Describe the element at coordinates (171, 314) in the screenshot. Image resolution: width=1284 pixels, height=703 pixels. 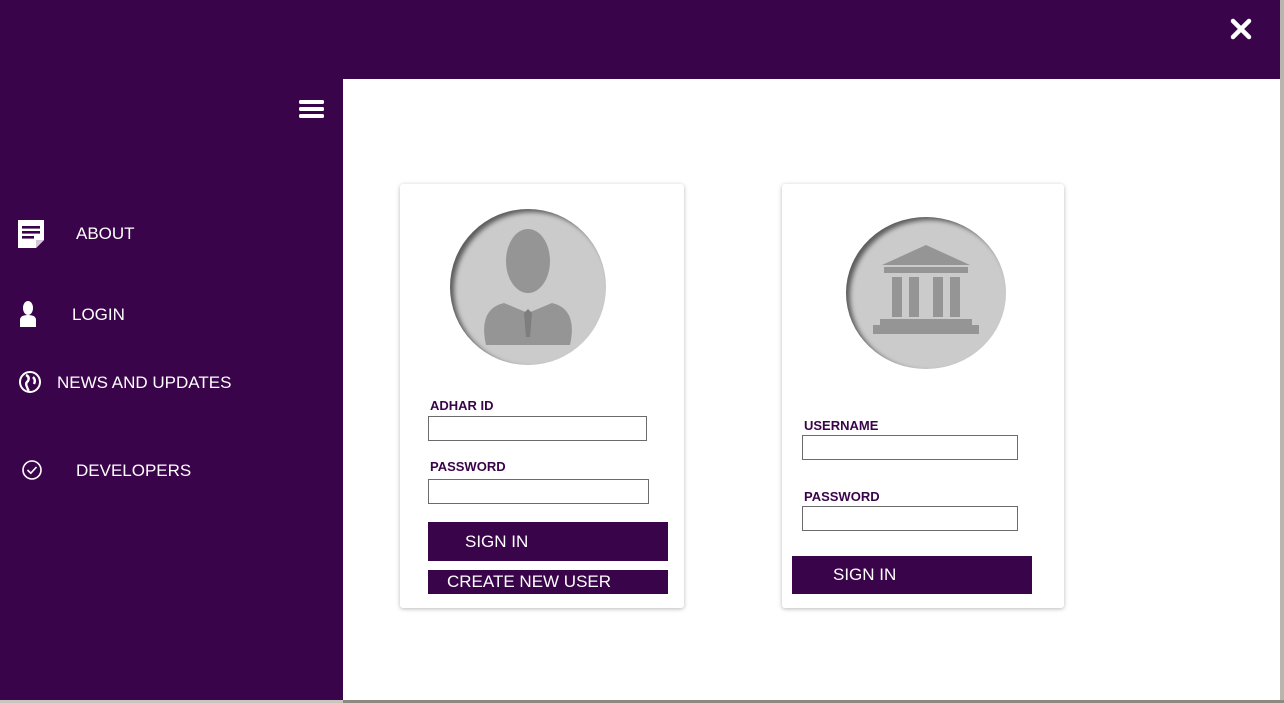
I see `sidebar-item-login: LOGIN` at that location.